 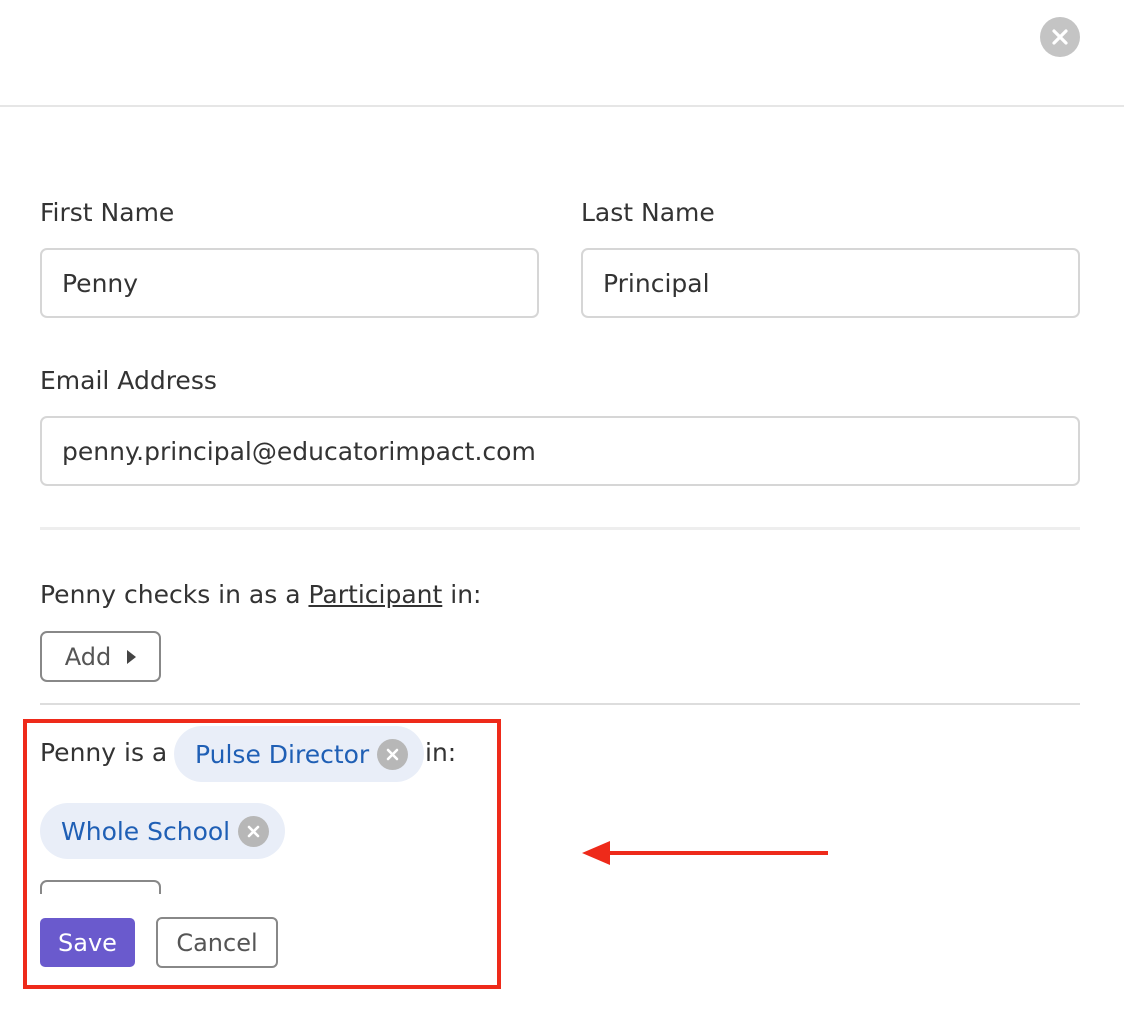 I want to click on participant-prefix: Penny checks in as a, so click(x=170, y=594).